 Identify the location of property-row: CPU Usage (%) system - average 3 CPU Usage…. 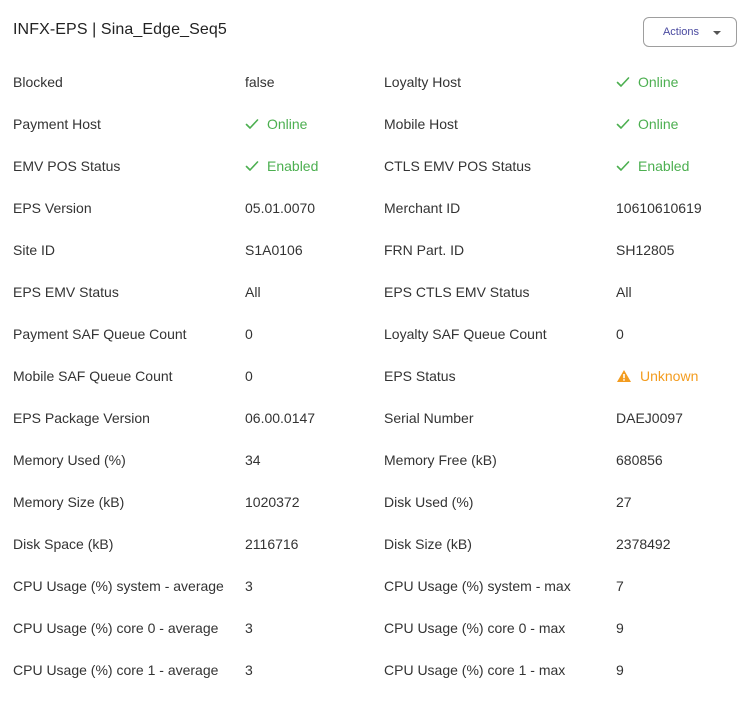
(375, 586).